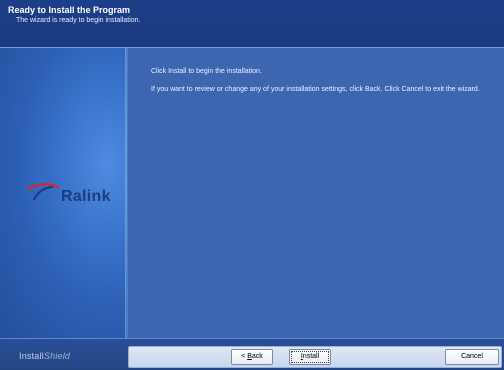  What do you see at coordinates (86, 196) in the screenshot?
I see `logo-text: Ralink` at bounding box center [86, 196].